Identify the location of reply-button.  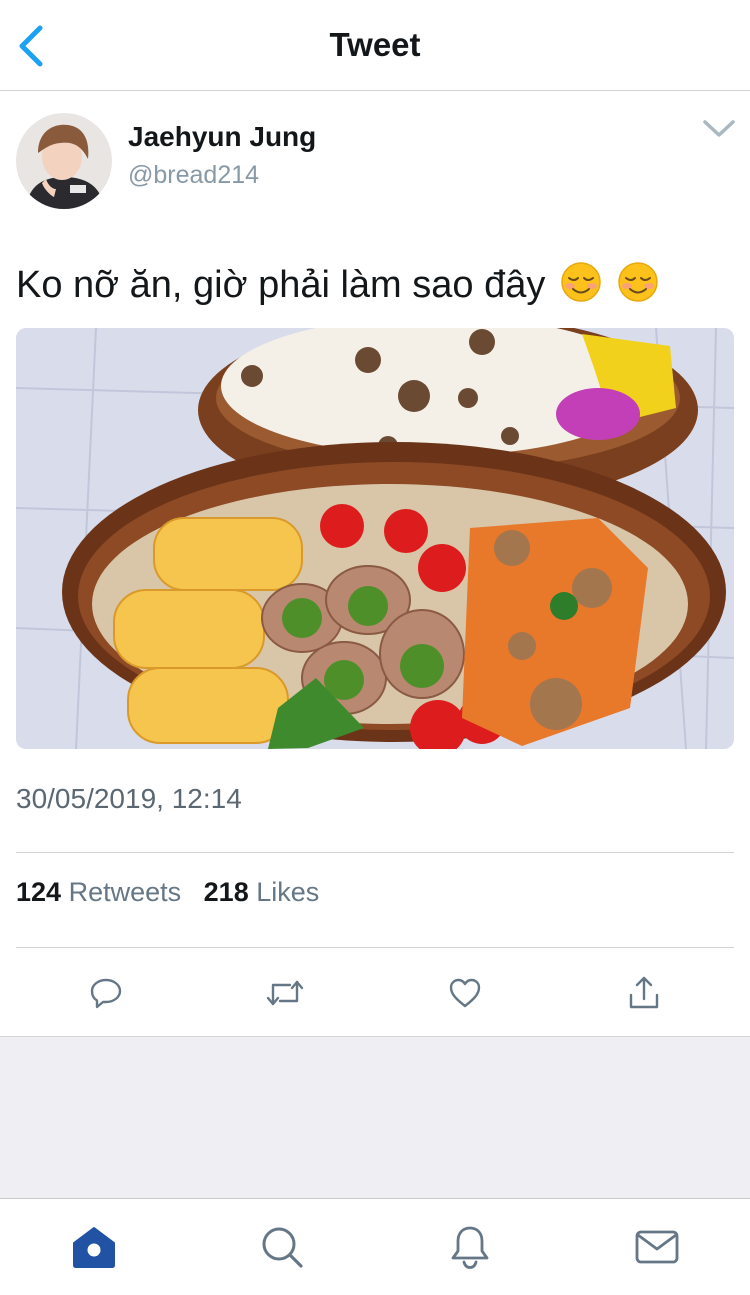
(106, 993).